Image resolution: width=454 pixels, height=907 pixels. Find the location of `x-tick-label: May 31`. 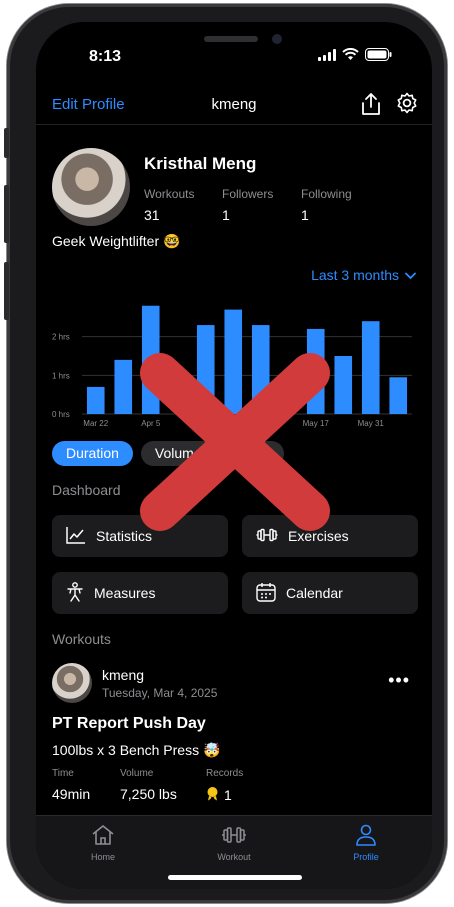

x-tick-label: May 31 is located at coordinates (371, 423).